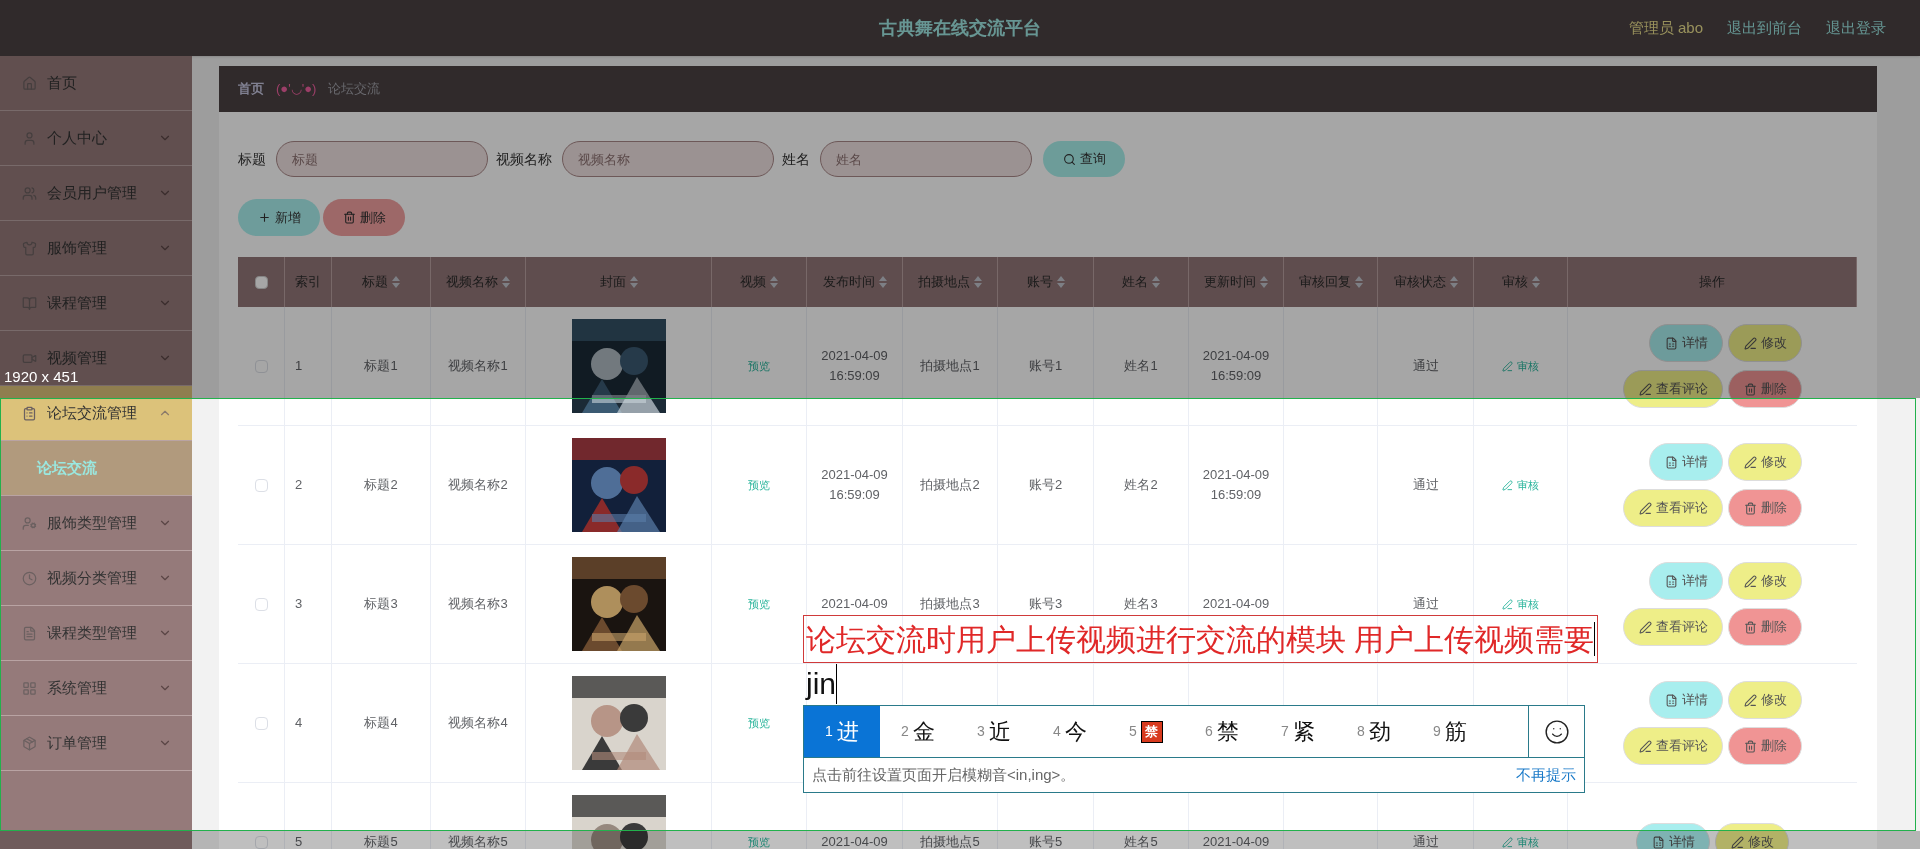 Image resolution: width=1920 pixels, height=849 pixels. Describe the element at coordinates (299, 604) in the screenshot. I see `table-cell-text: 3` at that location.